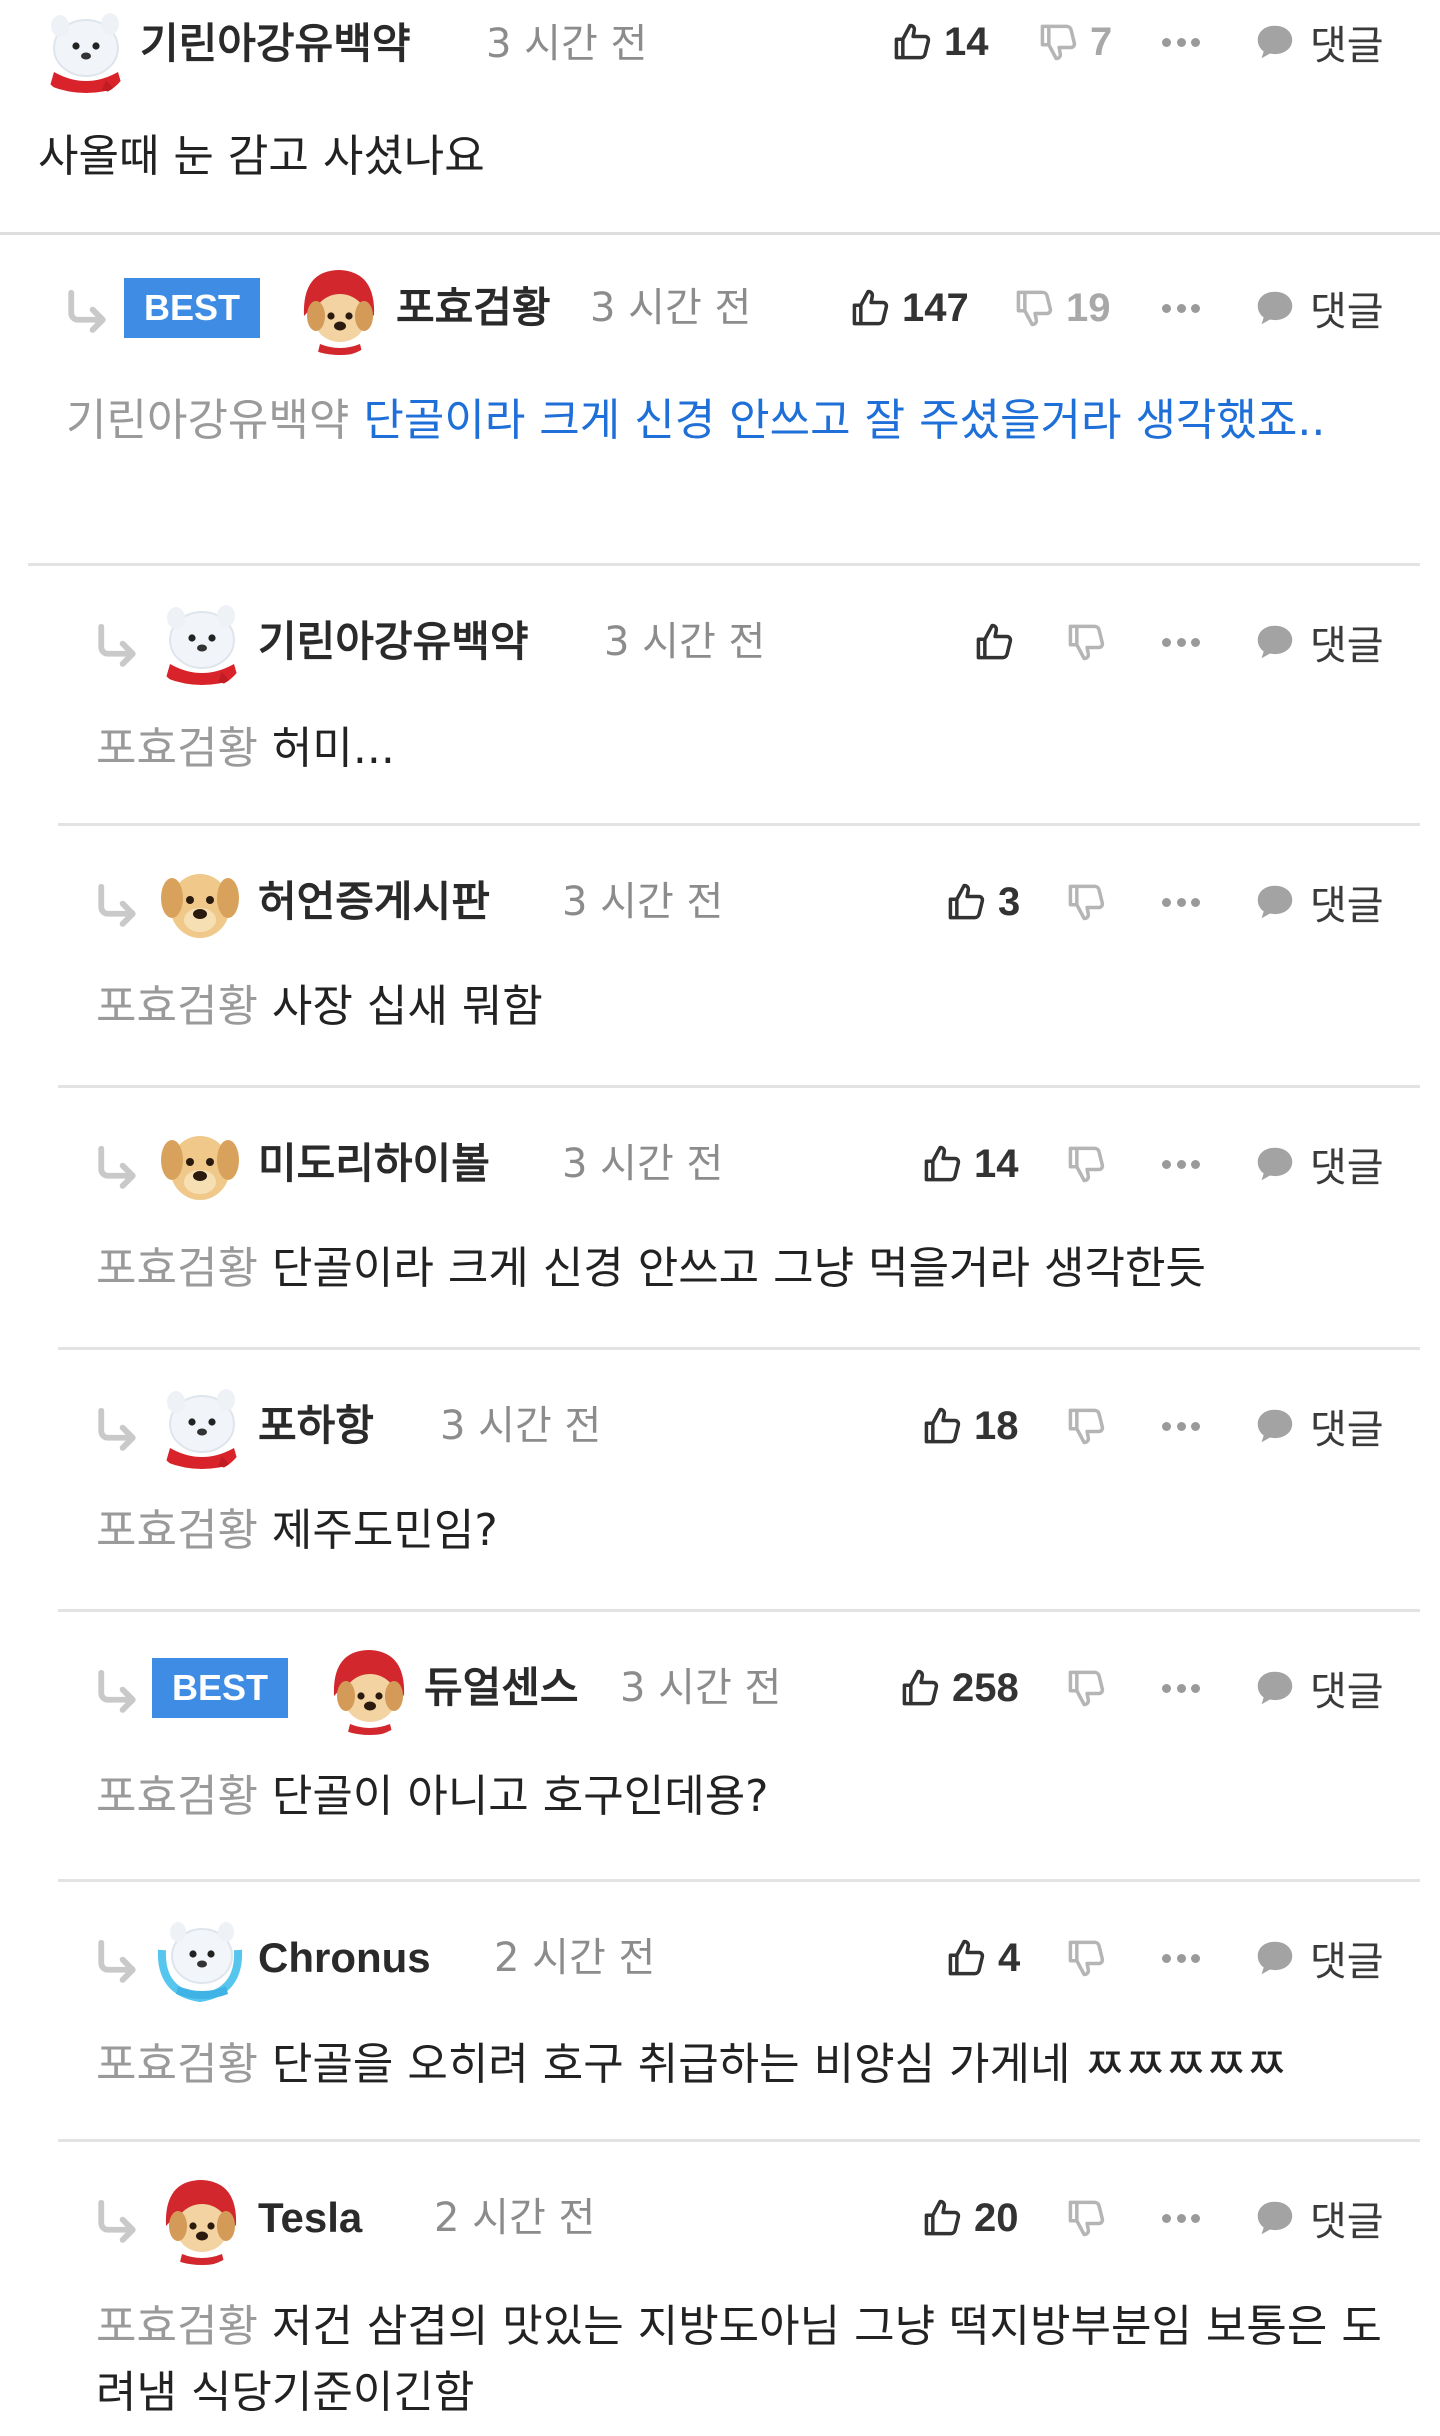 Image resolution: width=1440 pixels, height=2436 pixels. I want to click on comment-author: 포하항, so click(316, 1426).